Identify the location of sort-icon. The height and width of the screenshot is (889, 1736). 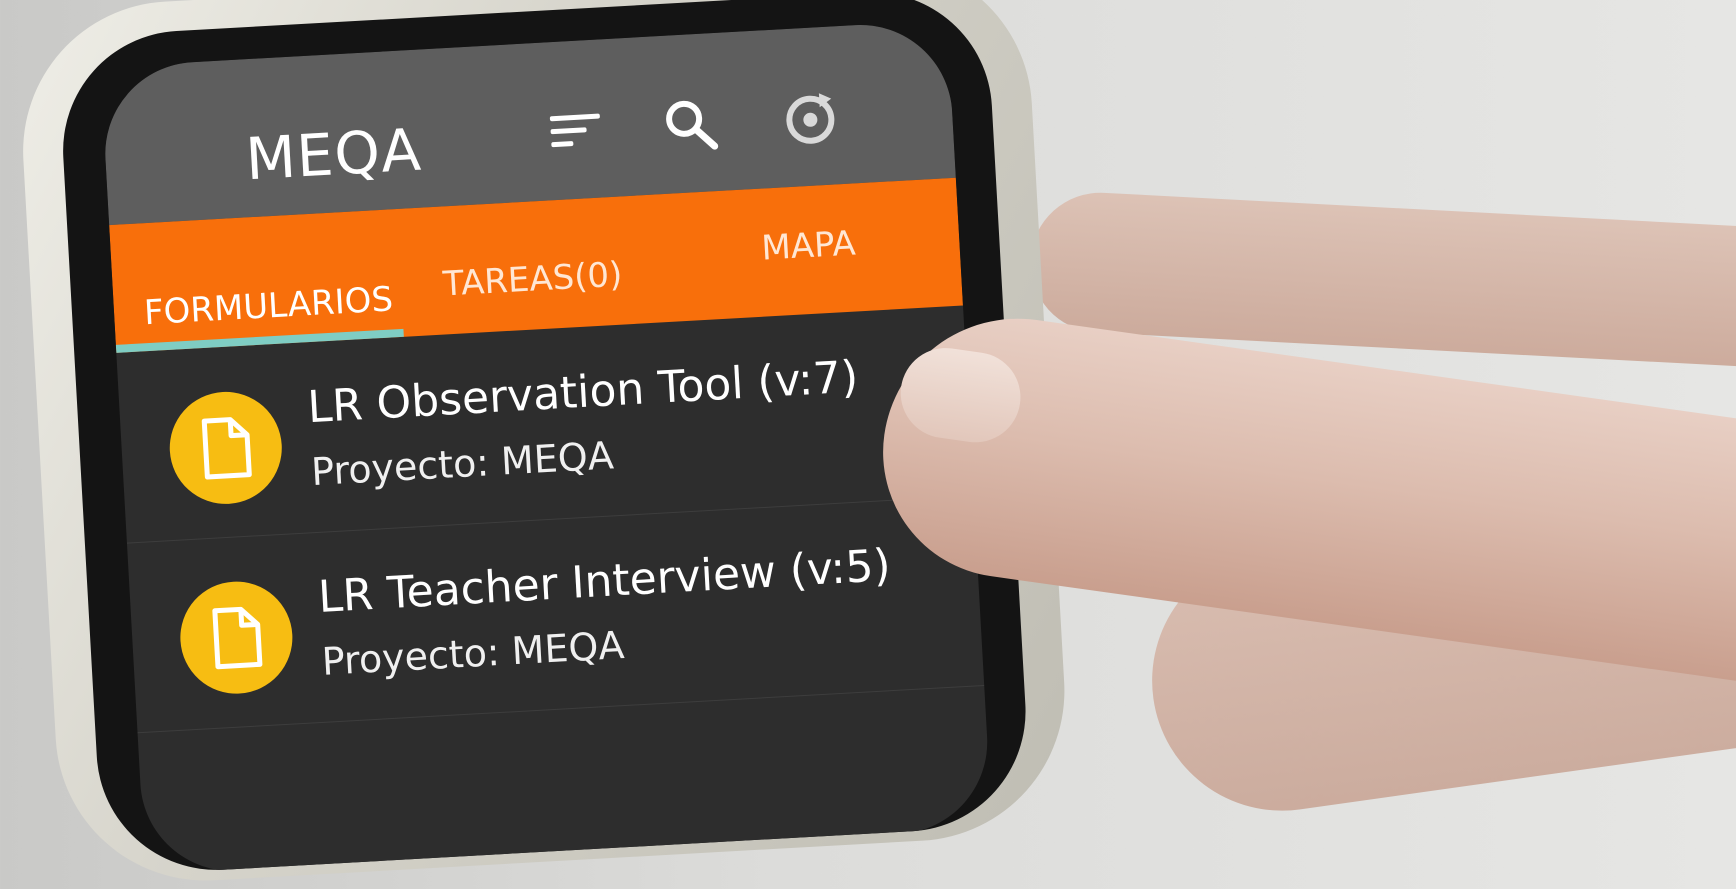
(574, 130).